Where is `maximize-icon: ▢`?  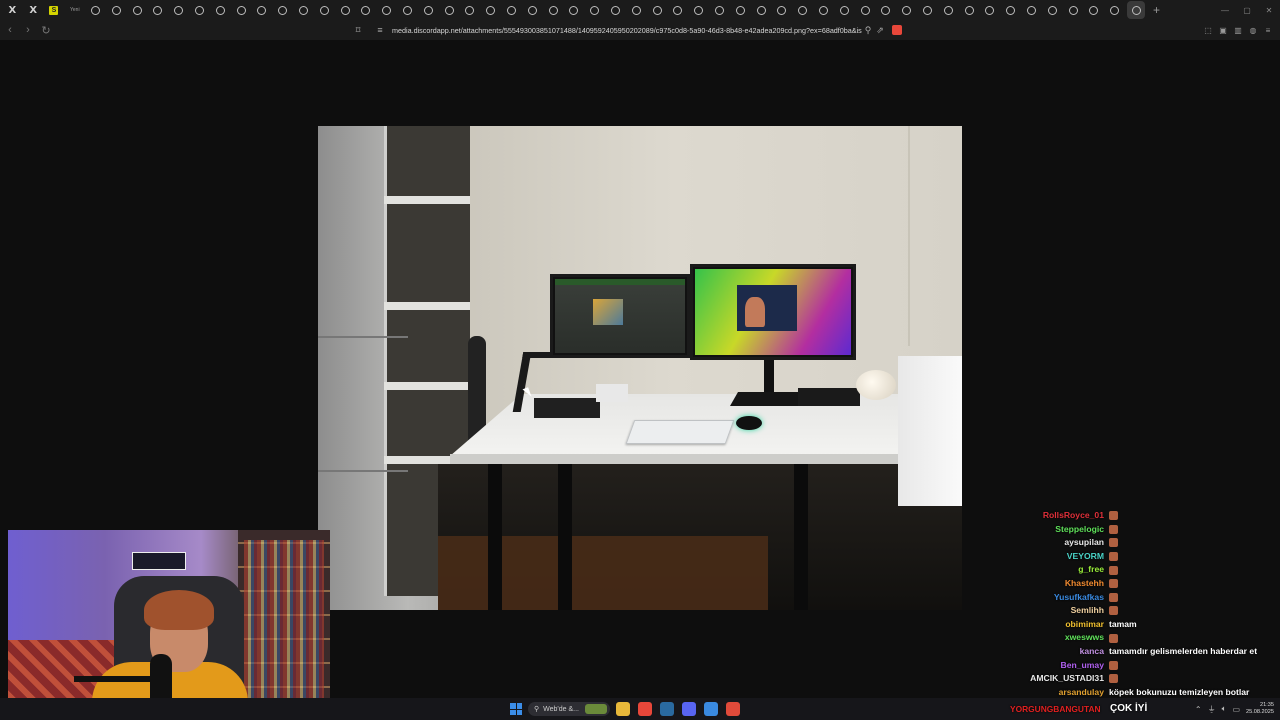 maximize-icon: ▢ is located at coordinates (1247, 10).